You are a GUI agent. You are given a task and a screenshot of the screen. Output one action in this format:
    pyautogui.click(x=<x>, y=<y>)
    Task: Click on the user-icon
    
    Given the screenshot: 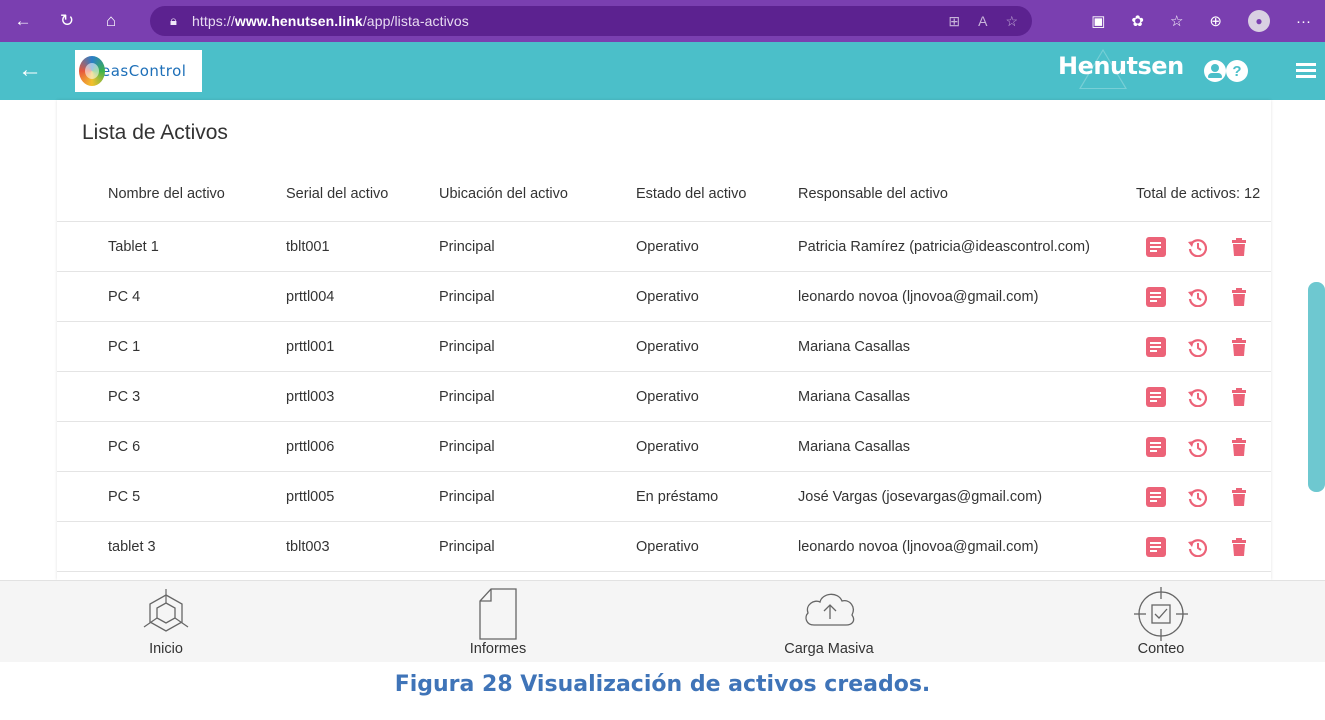 What is the action you would take?
    pyautogui.click(x=1215, y=71)
    